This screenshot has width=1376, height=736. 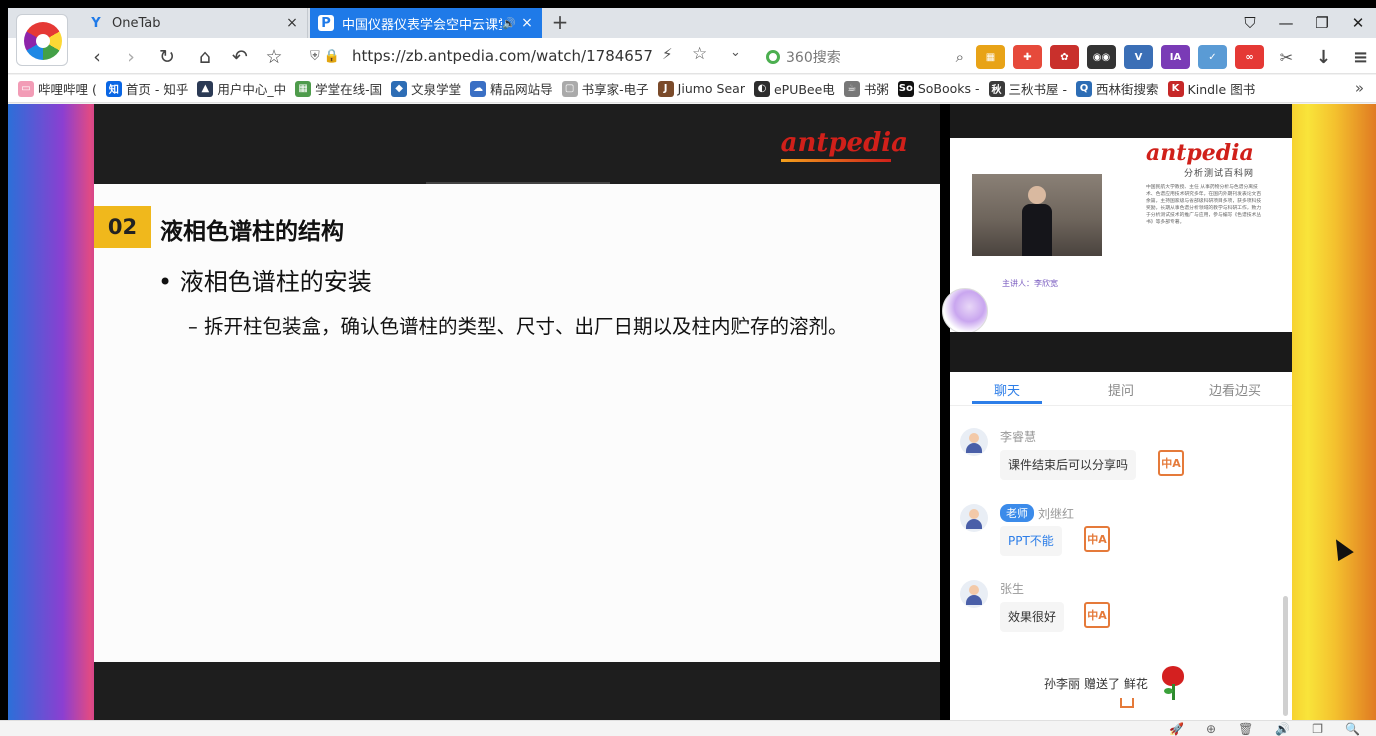 What do you see at coordinates (422, 25) in the screenshot?
I see `tab-title: 中国仪器仪表学会空中云课堂` at bounding box center [422, 25].